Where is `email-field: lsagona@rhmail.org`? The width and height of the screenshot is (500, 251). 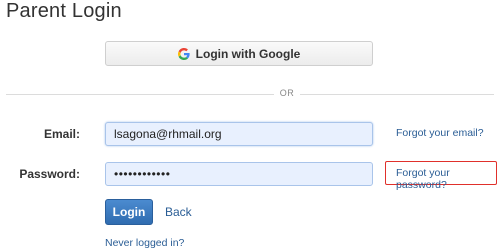
email-field: lsagona@rhmail.org is located at coordinates (239, 134).